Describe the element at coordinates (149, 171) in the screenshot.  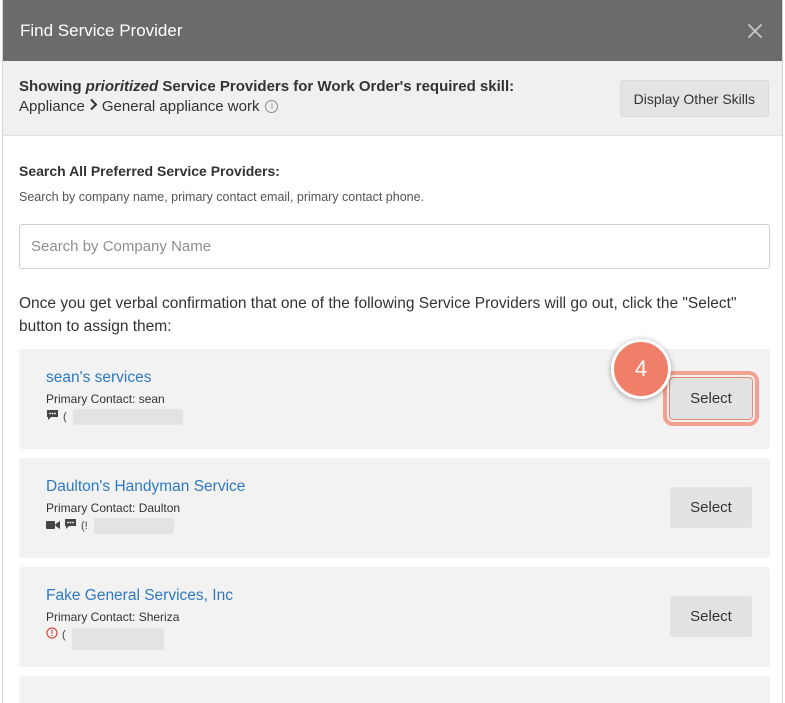
I see `search-heading: Search All Preferred Service Providers:` at that location.